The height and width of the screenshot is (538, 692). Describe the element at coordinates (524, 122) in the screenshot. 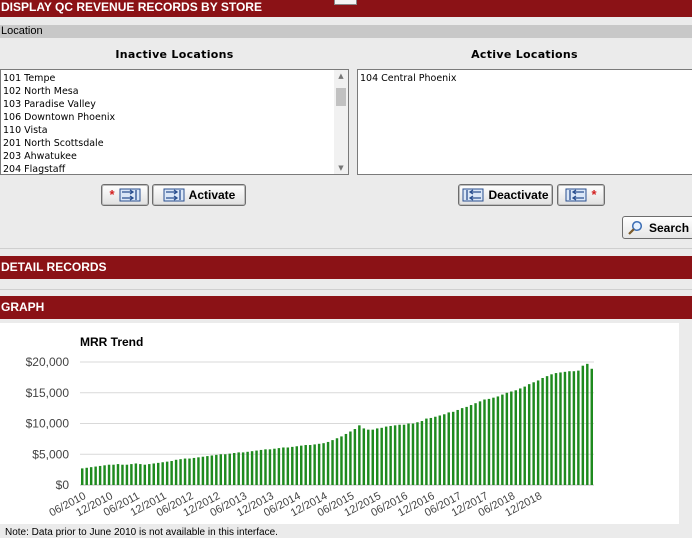

I see `active-locations-list: 104 Central Phoenix` at that location.